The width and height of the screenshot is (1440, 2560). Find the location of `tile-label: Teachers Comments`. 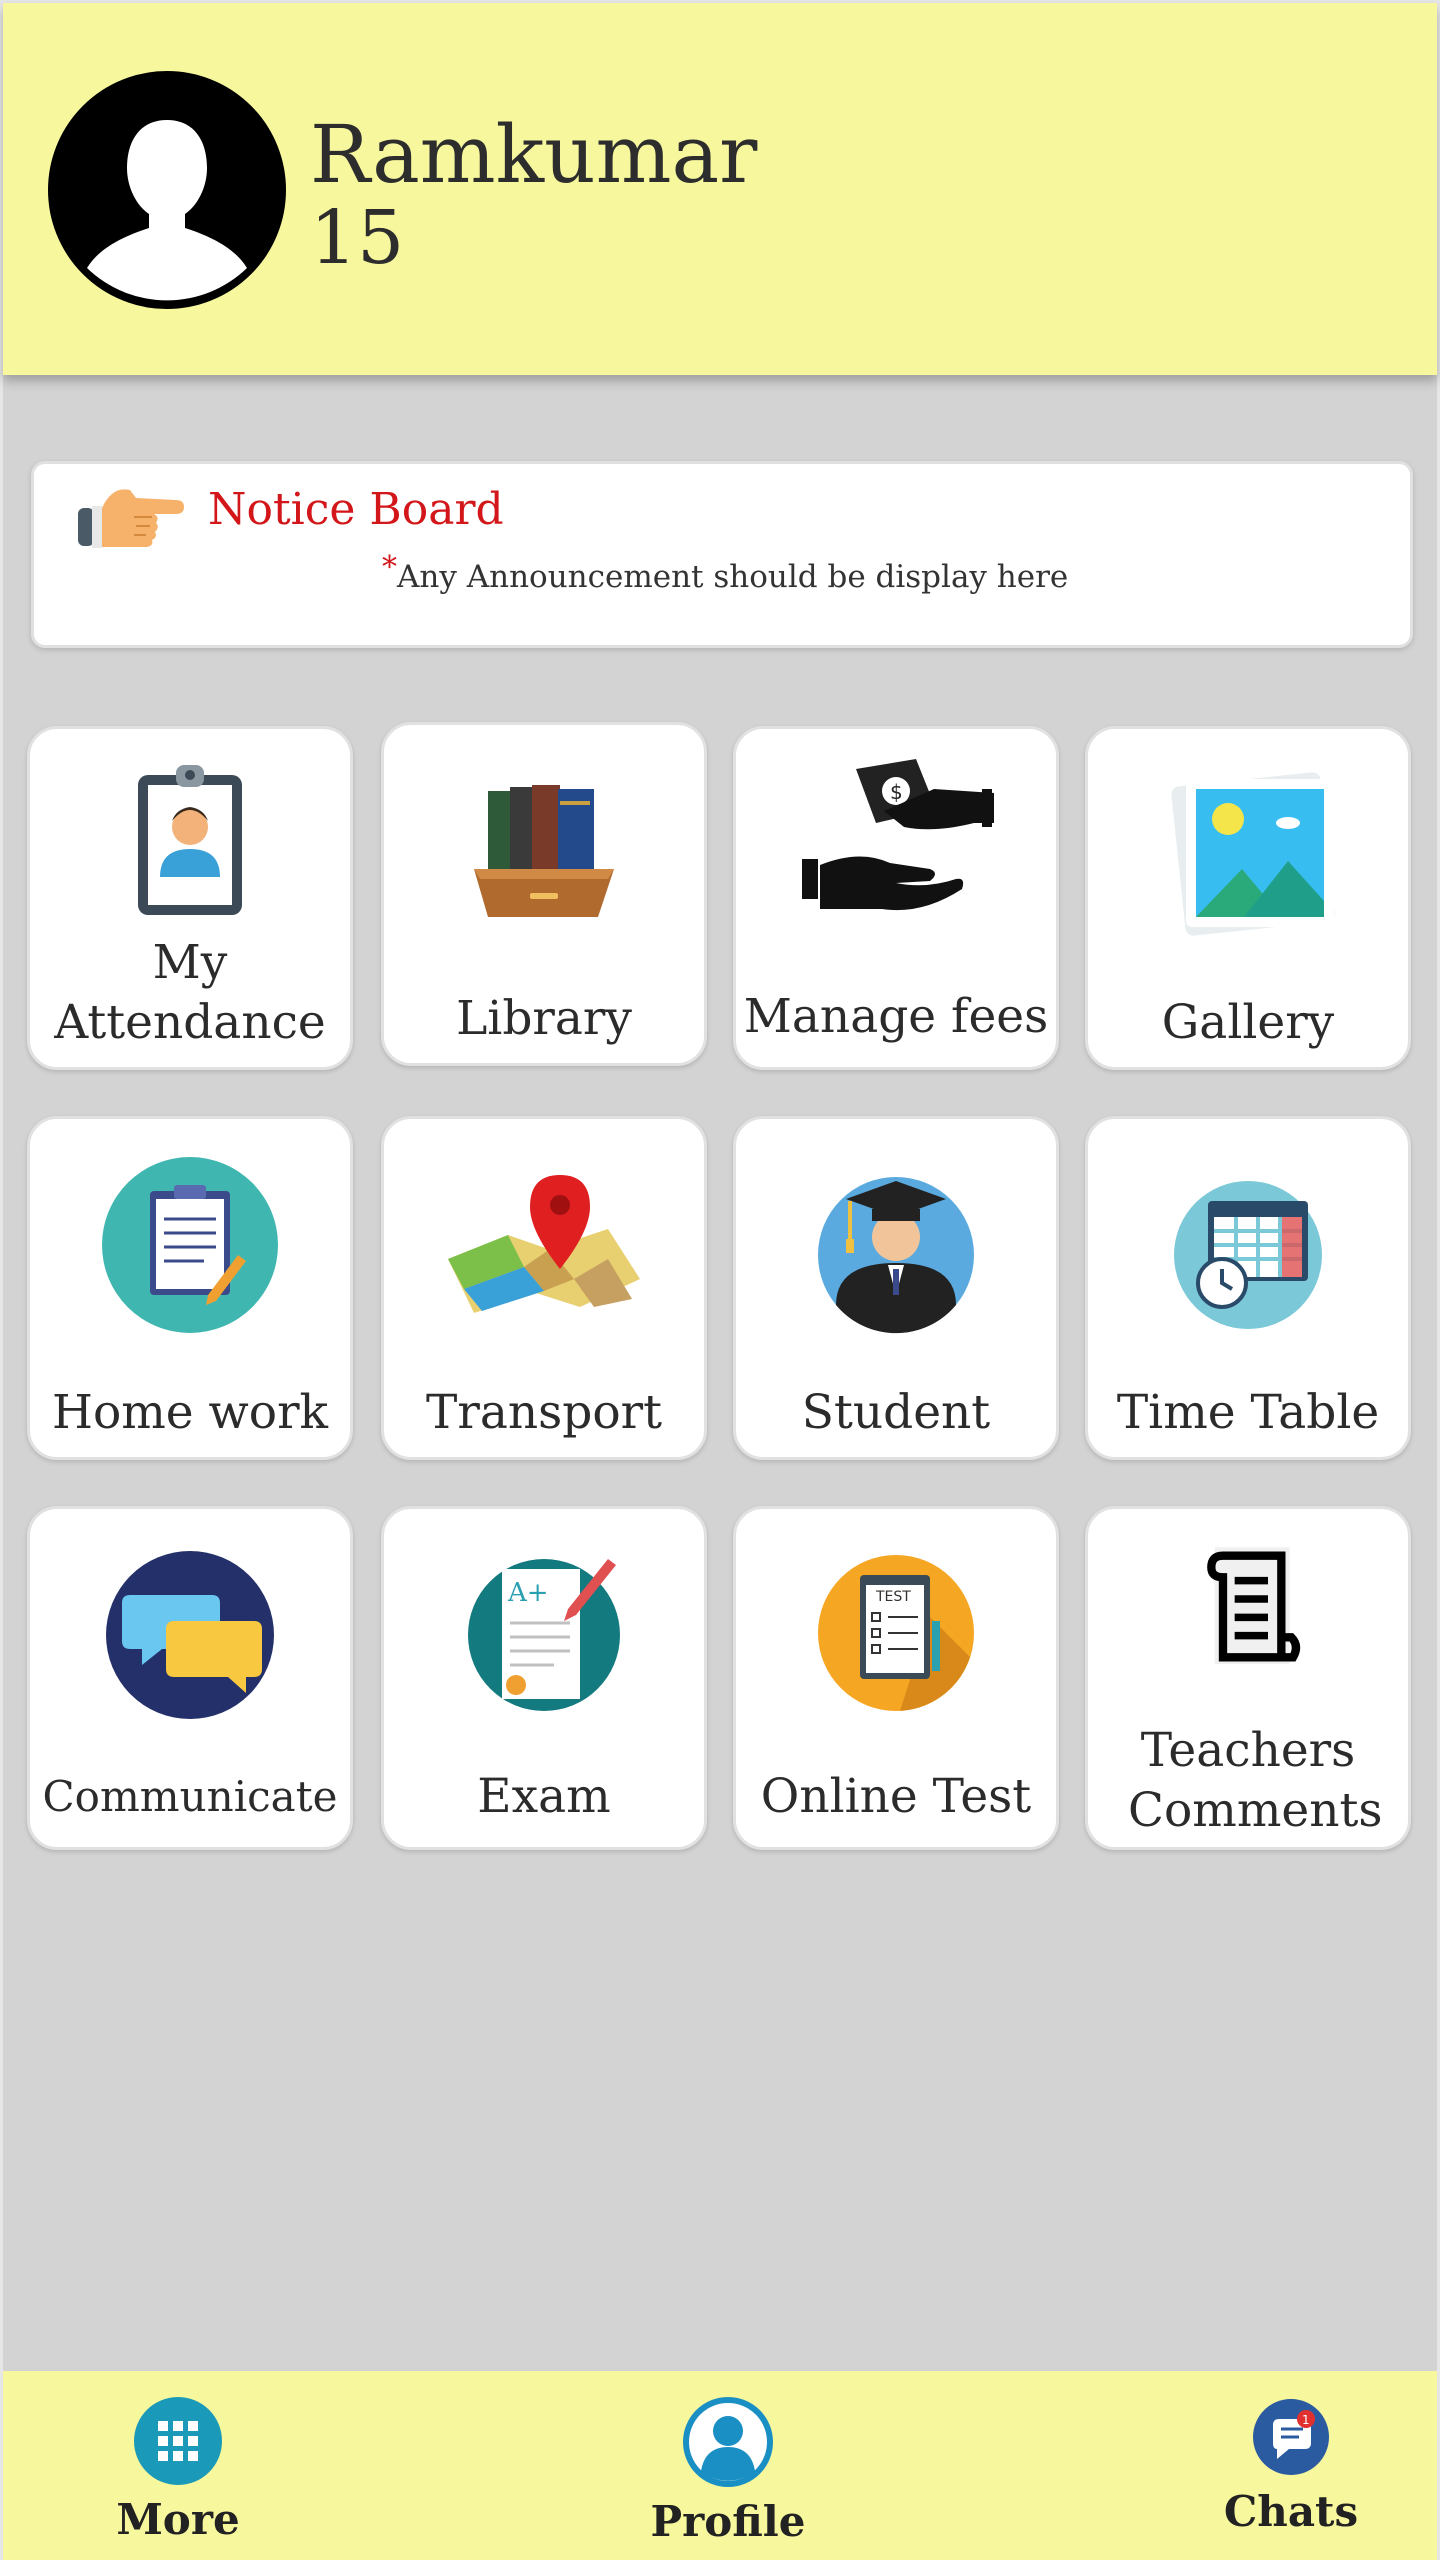

tile-label: Teachers Comments is located at coordinates (1255, 1780).